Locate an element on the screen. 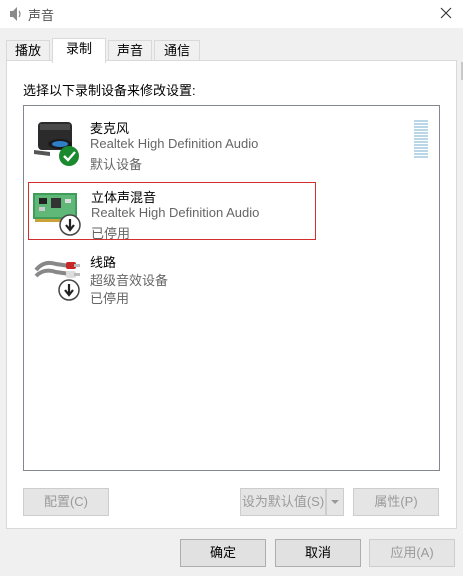  device-item-line-in: 线路 超级音效设备 已停用 is located at coordinates (172, 277).